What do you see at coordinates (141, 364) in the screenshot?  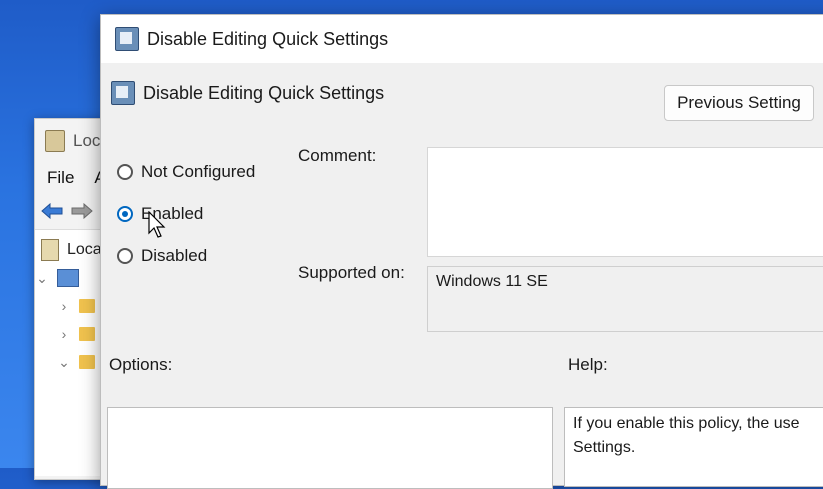 I see `options-label: Options:` at bounding box center [141, 364].